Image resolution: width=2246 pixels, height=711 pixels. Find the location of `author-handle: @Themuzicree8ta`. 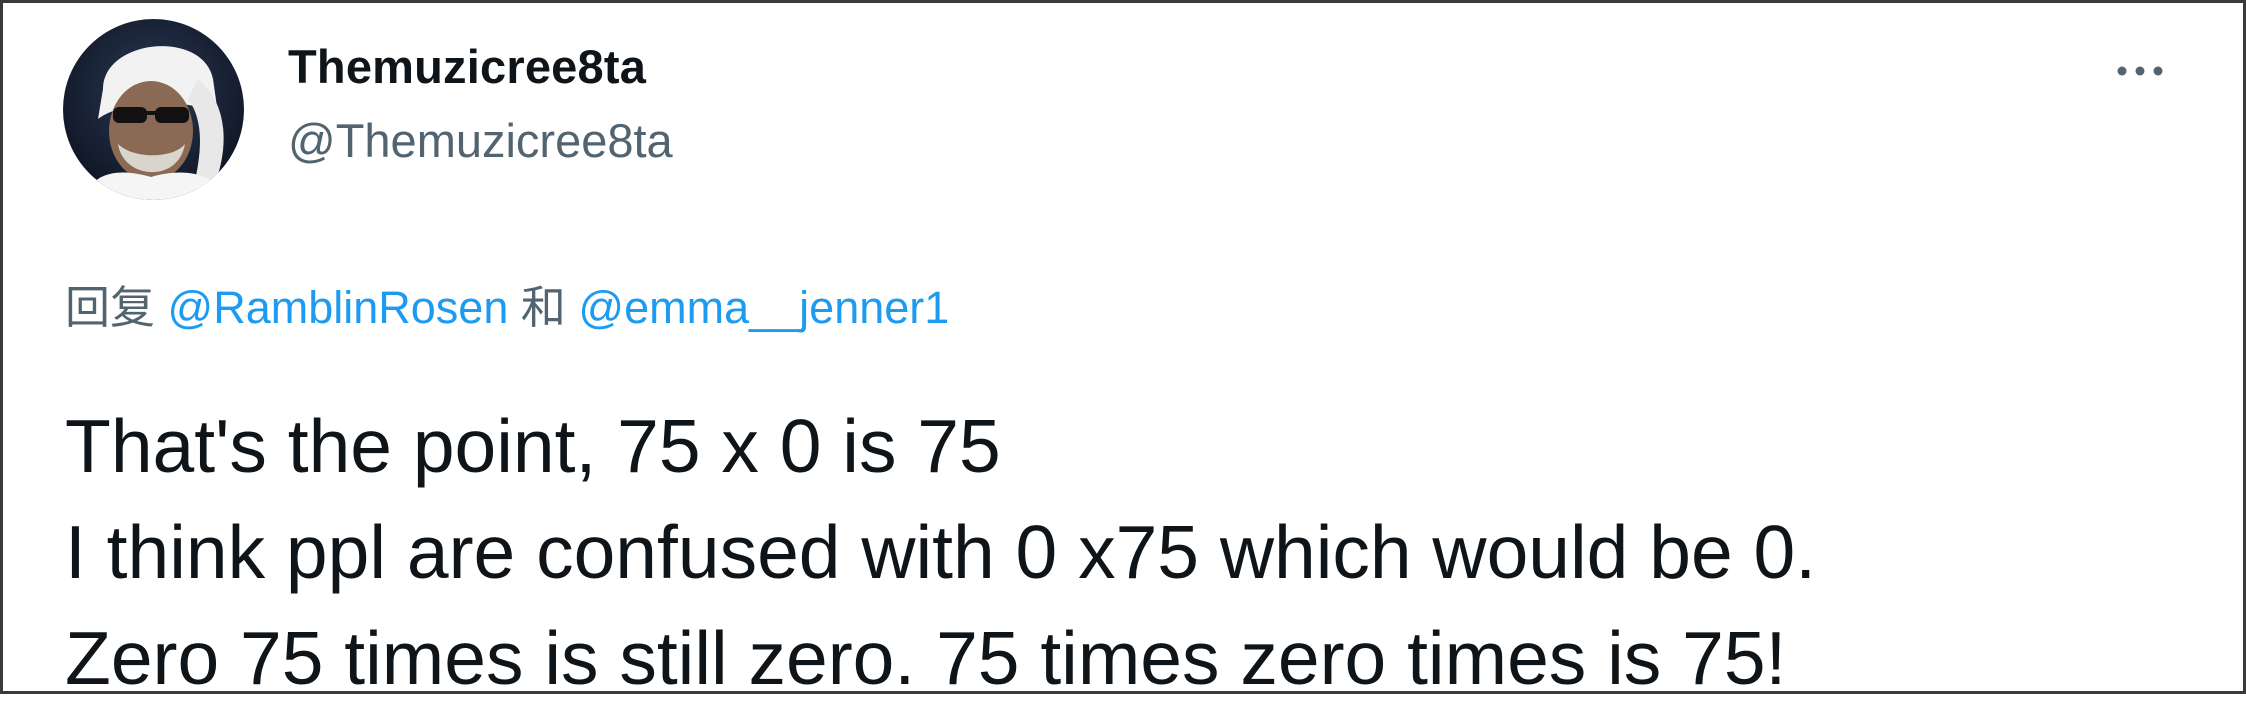

author-handle: @Themuzicree8ta is located at coordinates (480, 140).